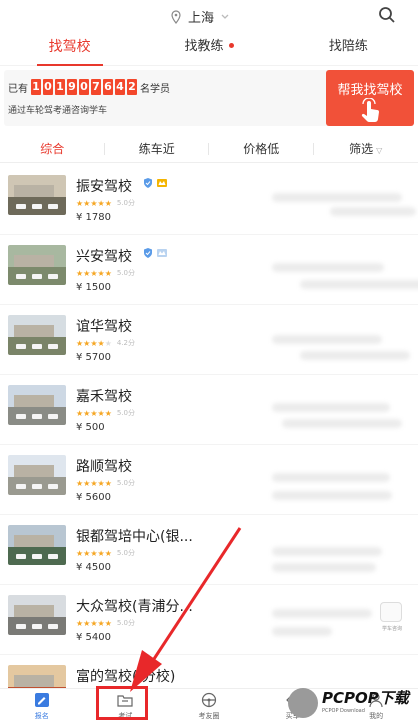 Image resolution: width=418 pixels, height=720 pixels. I want to click on school-list-item: 兴安驾校 ★ ★ ★ ★ ★ 5.0分 ¥ 1500, so click(209, 270).